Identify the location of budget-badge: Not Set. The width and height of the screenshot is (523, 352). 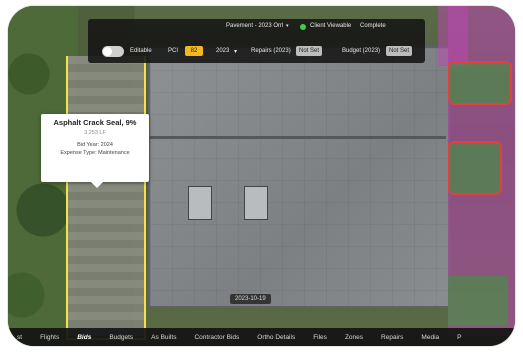
(399, 51).